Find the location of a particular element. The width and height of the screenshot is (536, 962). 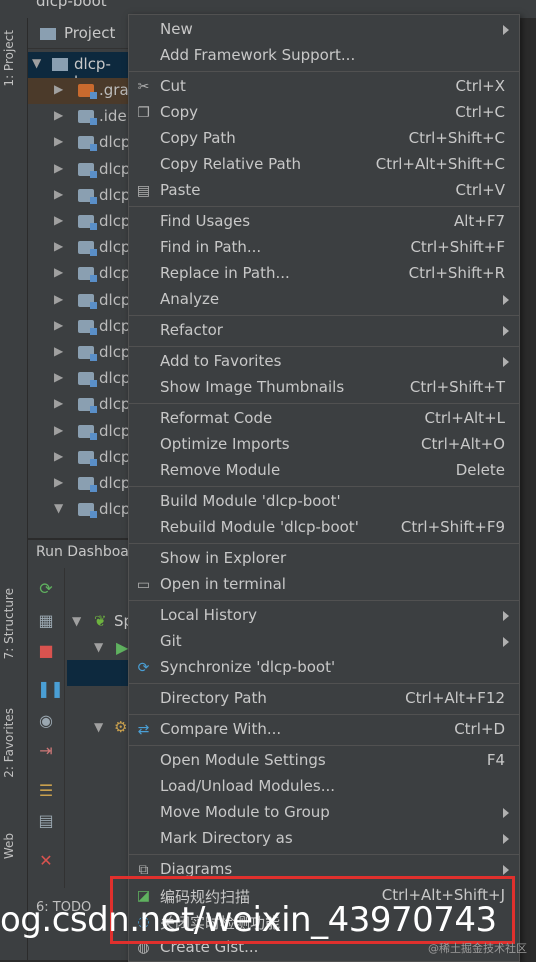

menu-item-label: Show in Explorer is located at coordinates (223, 558).